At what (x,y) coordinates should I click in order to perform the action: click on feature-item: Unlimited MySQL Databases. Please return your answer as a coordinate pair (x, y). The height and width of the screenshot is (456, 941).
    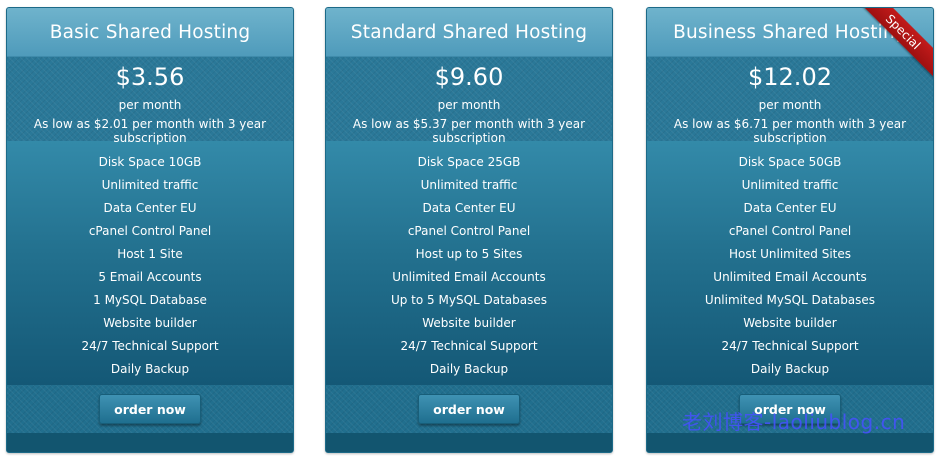
    Looking at the image, I should click on (790, 300).